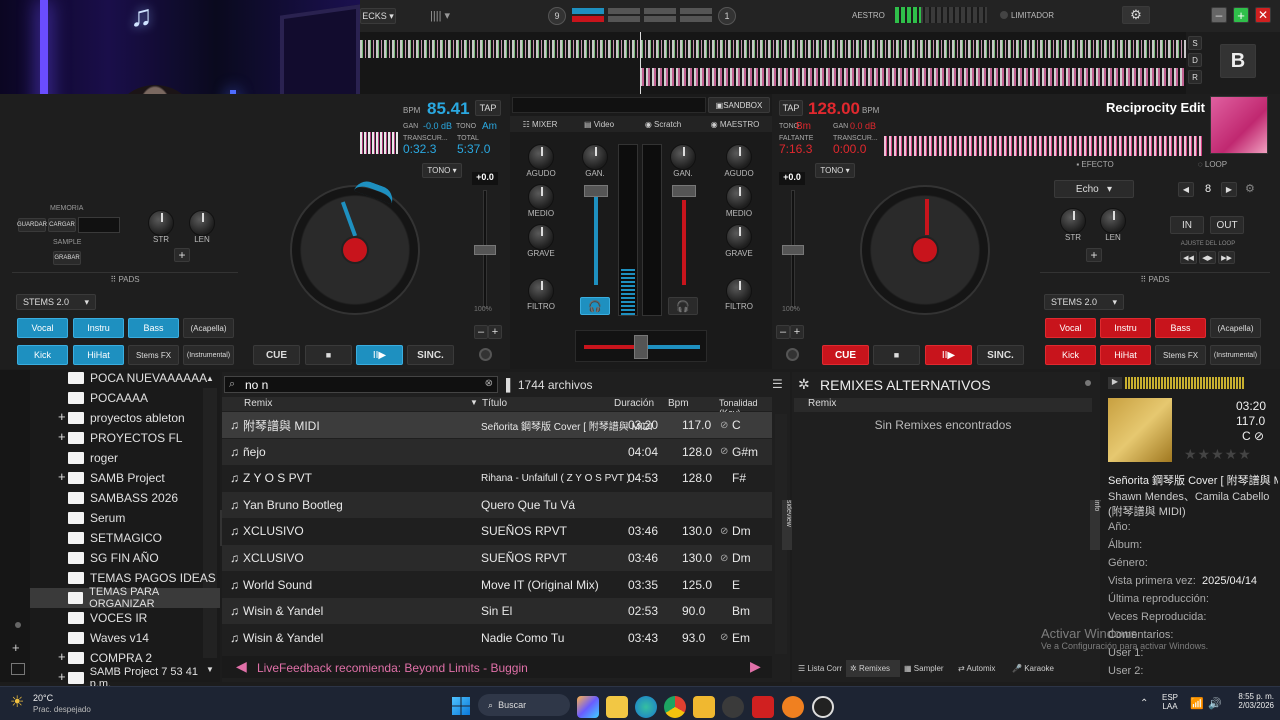  I want to click on wifi-icon: 📶, so click(1197, 703).